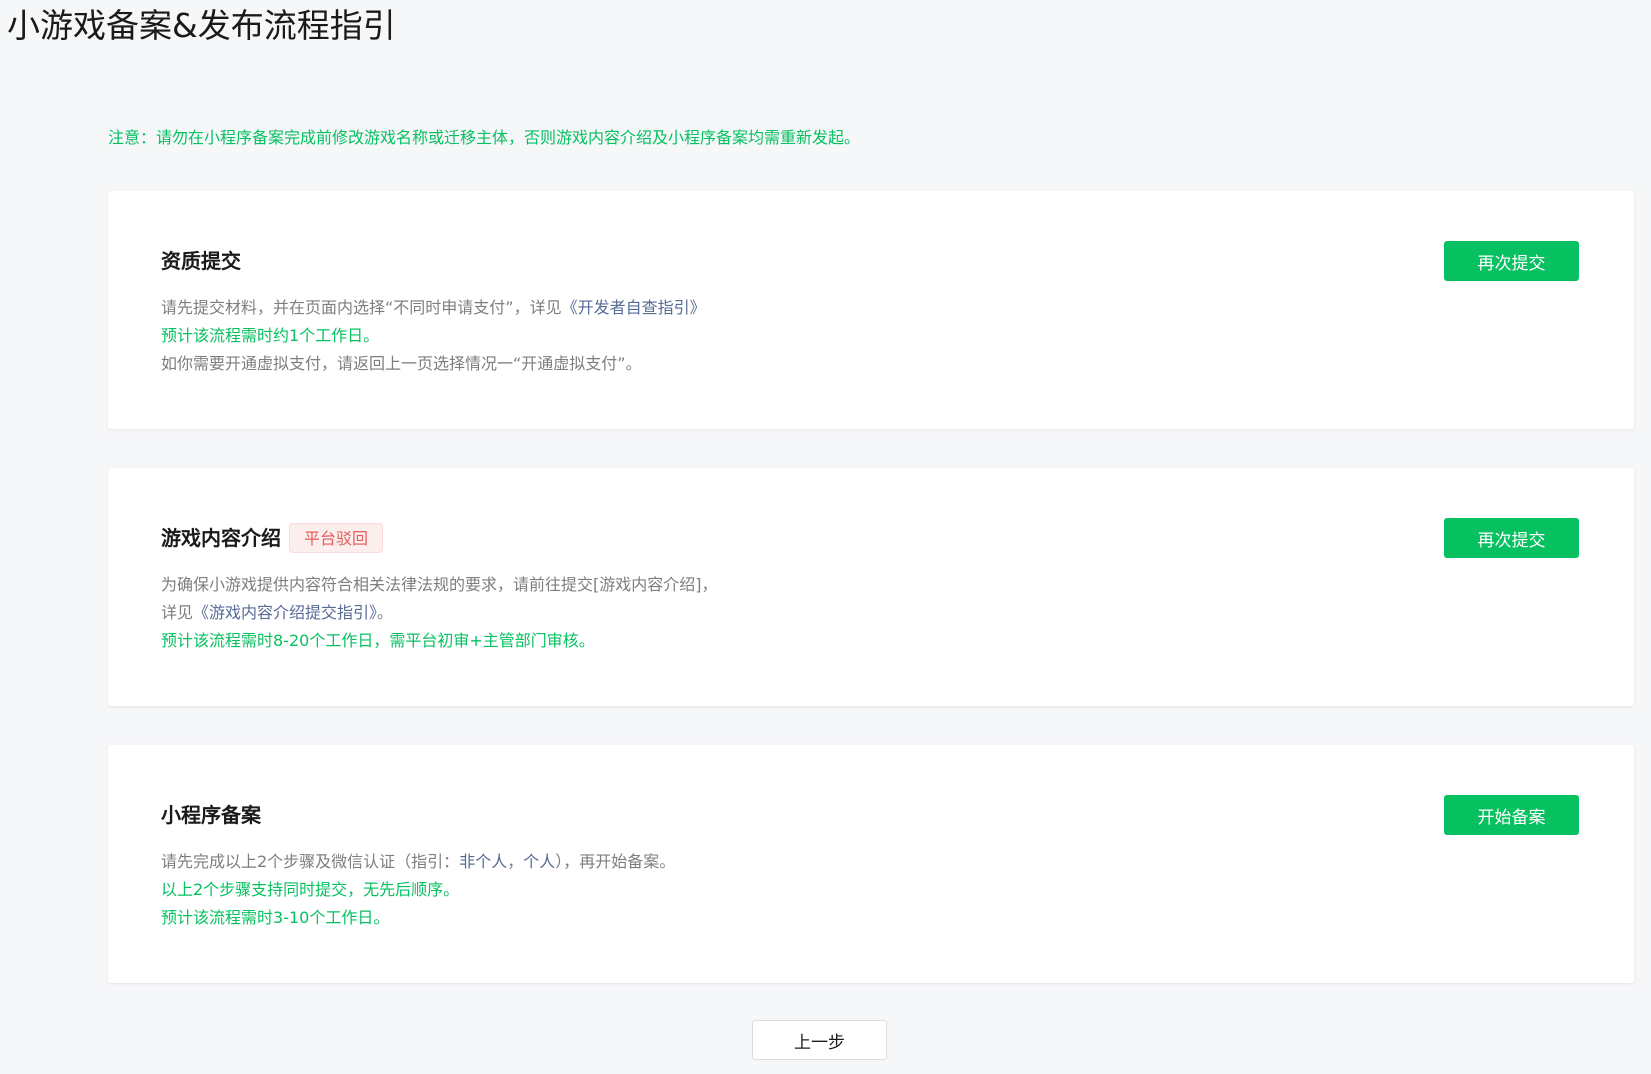  I want to click on card-header: 小程序备案, so click(211, 815).